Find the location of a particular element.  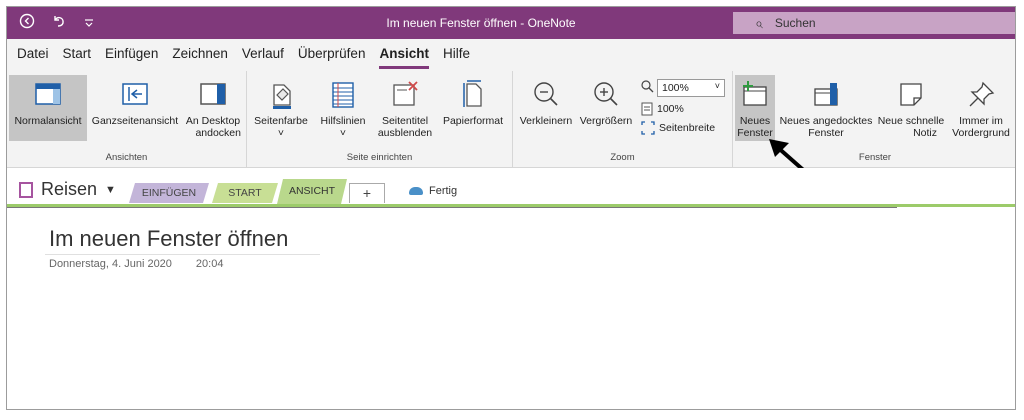

page-color-icon is located at coordinates (282, 96).